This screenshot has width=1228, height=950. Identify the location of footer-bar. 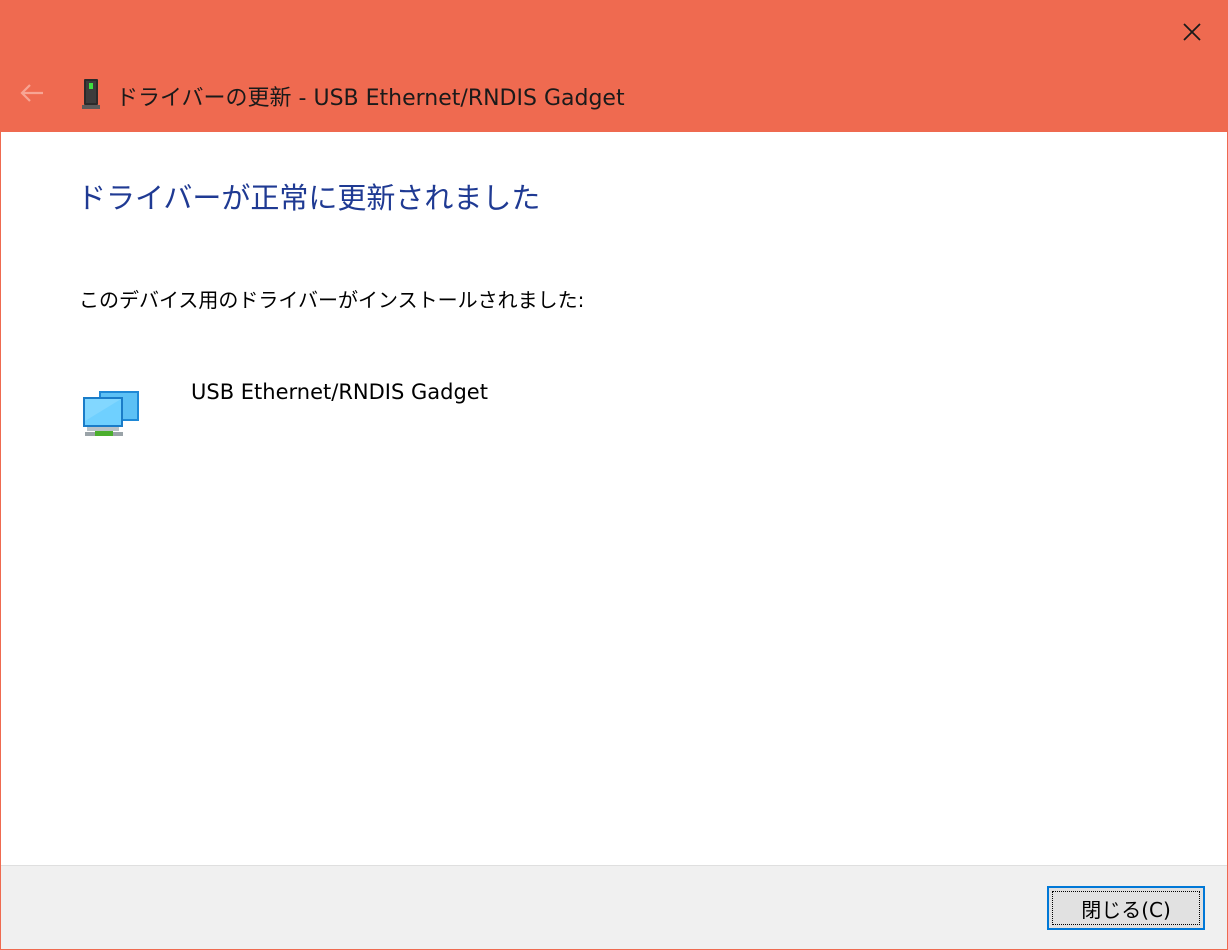
(614, 907).